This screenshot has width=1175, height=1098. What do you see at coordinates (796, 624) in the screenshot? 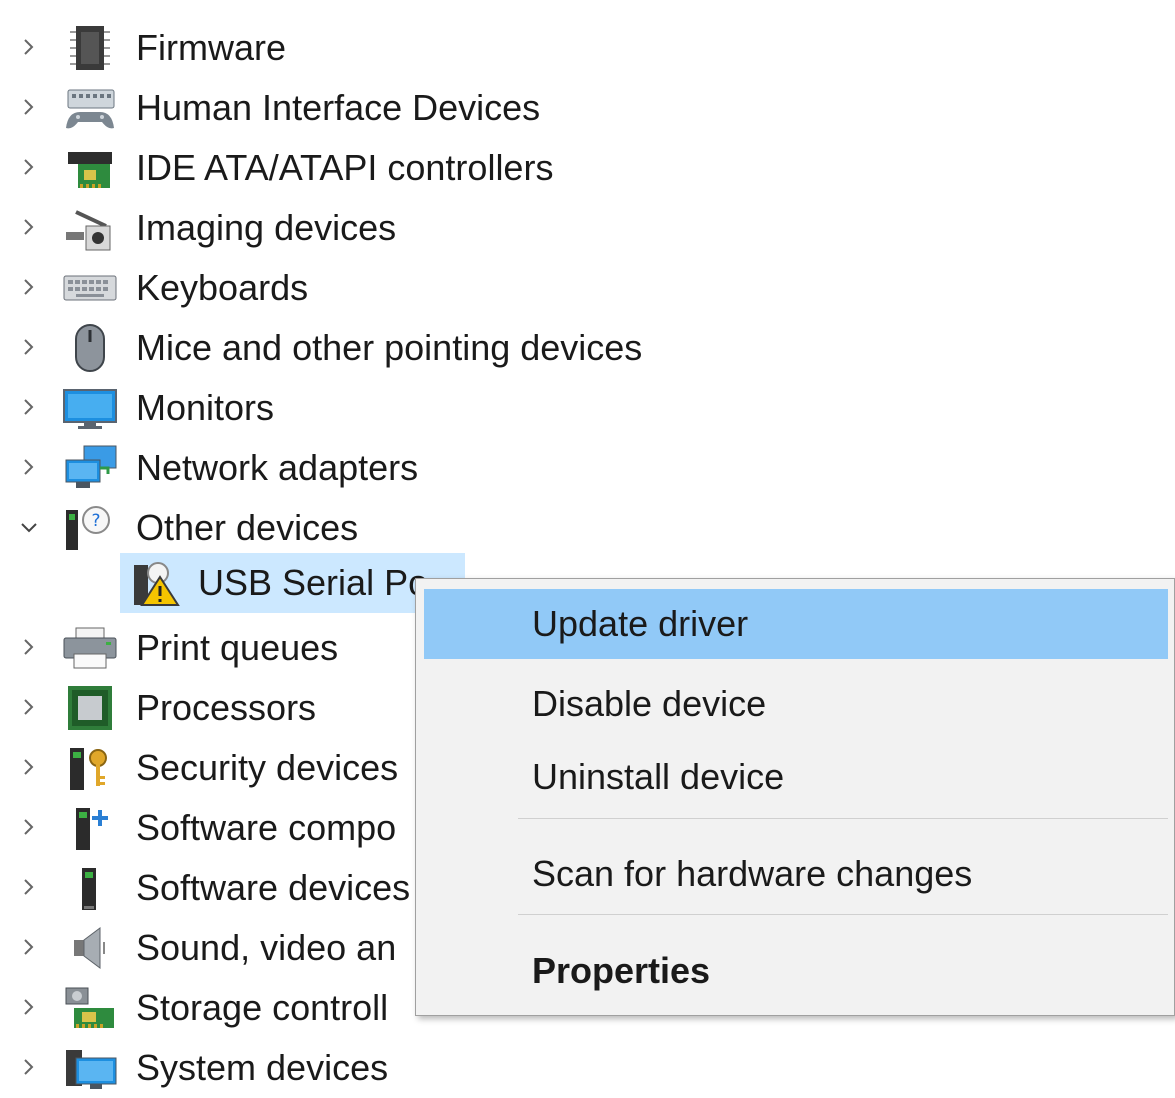
I see `menu-item-update-driver: Update driver` at bounding box center [796, 624].